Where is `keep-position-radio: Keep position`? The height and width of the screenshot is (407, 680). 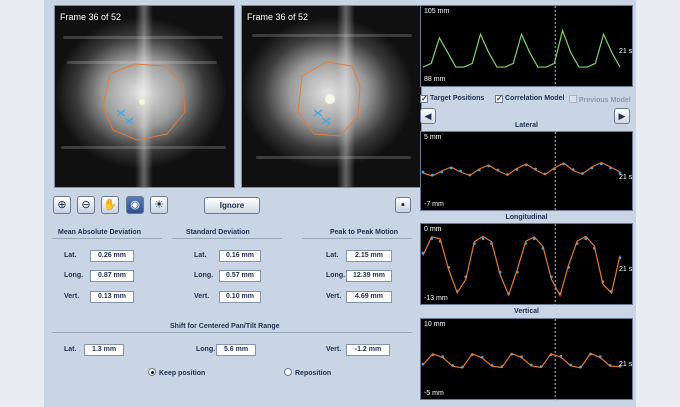
keep-position-radio: Keep position is located at coordinates (176, 372).